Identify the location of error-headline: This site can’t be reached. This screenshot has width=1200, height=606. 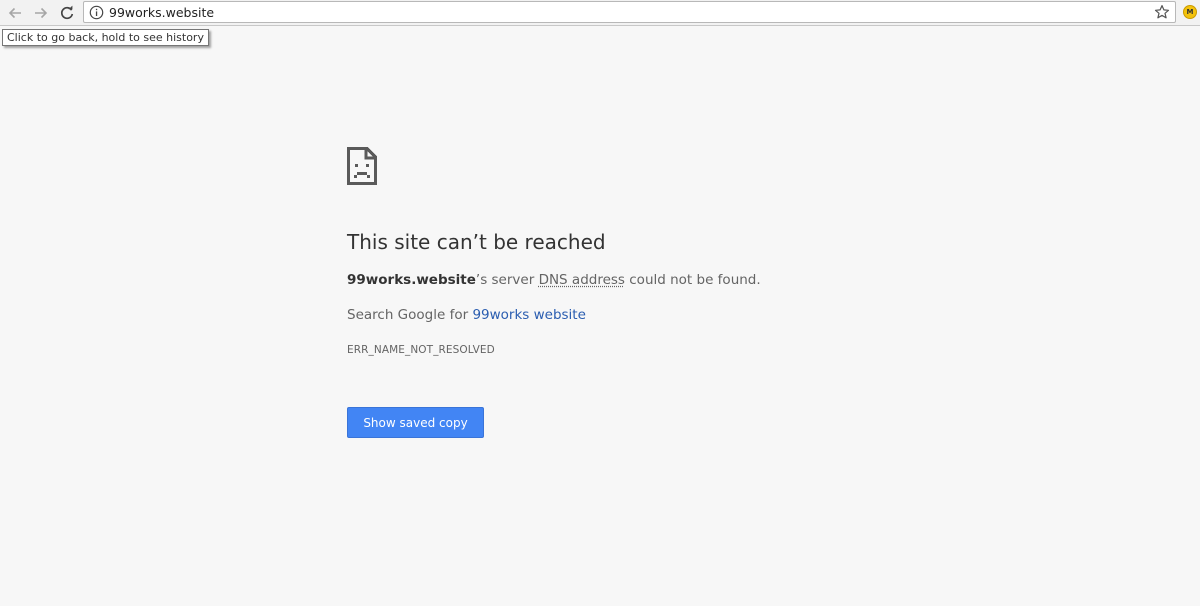
(476, 242).